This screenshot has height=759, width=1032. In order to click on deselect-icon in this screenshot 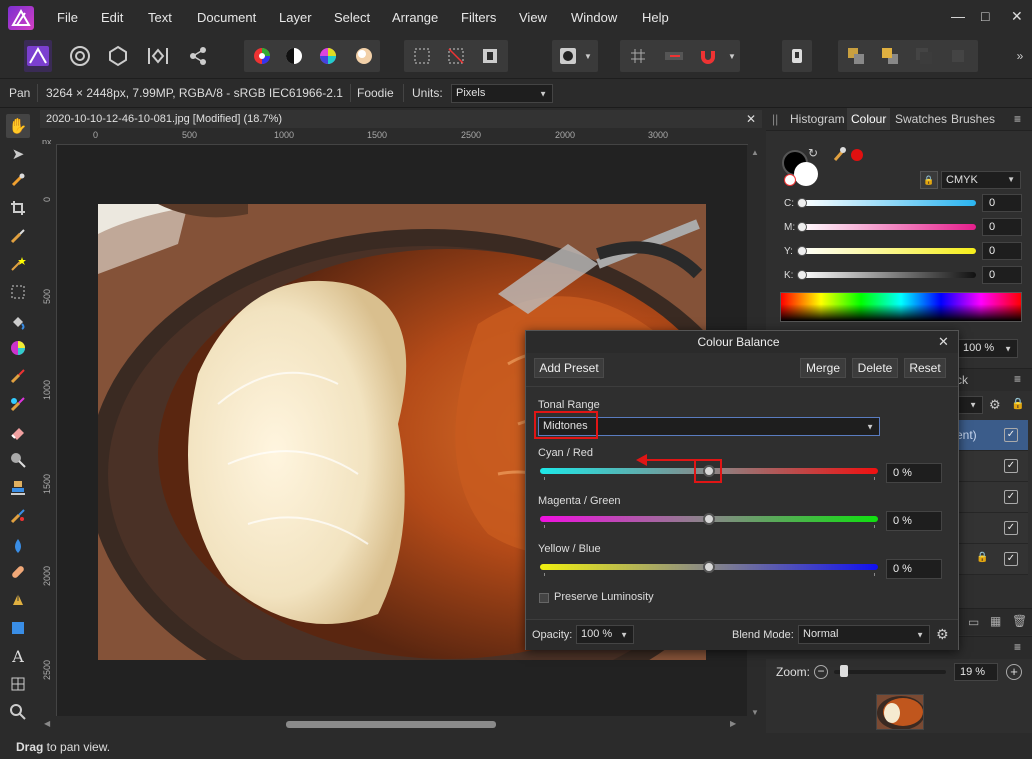, I will do `click(456, 56)`.